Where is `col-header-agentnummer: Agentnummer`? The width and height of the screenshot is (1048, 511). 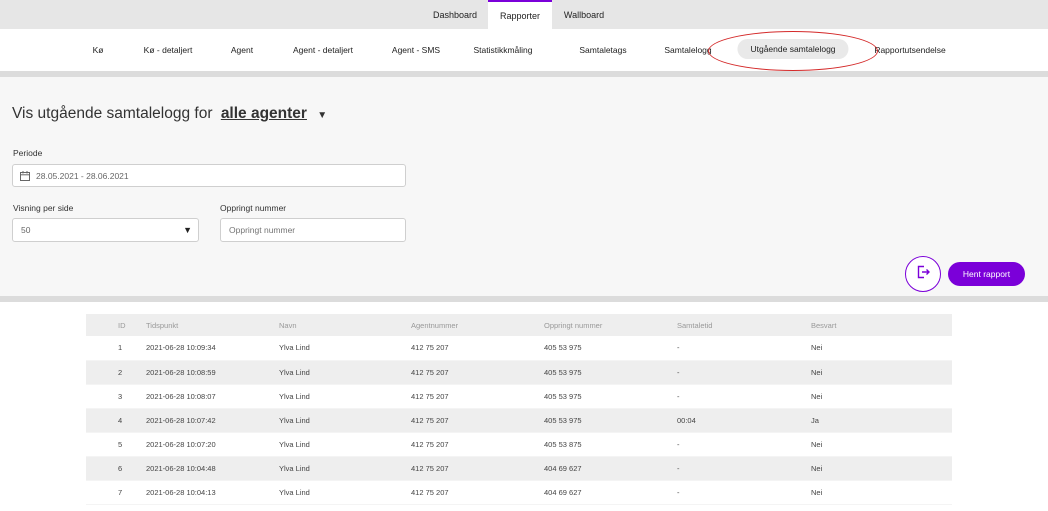
col-header-agentnummer: Agentnummer is located at coordinates (477, 325).